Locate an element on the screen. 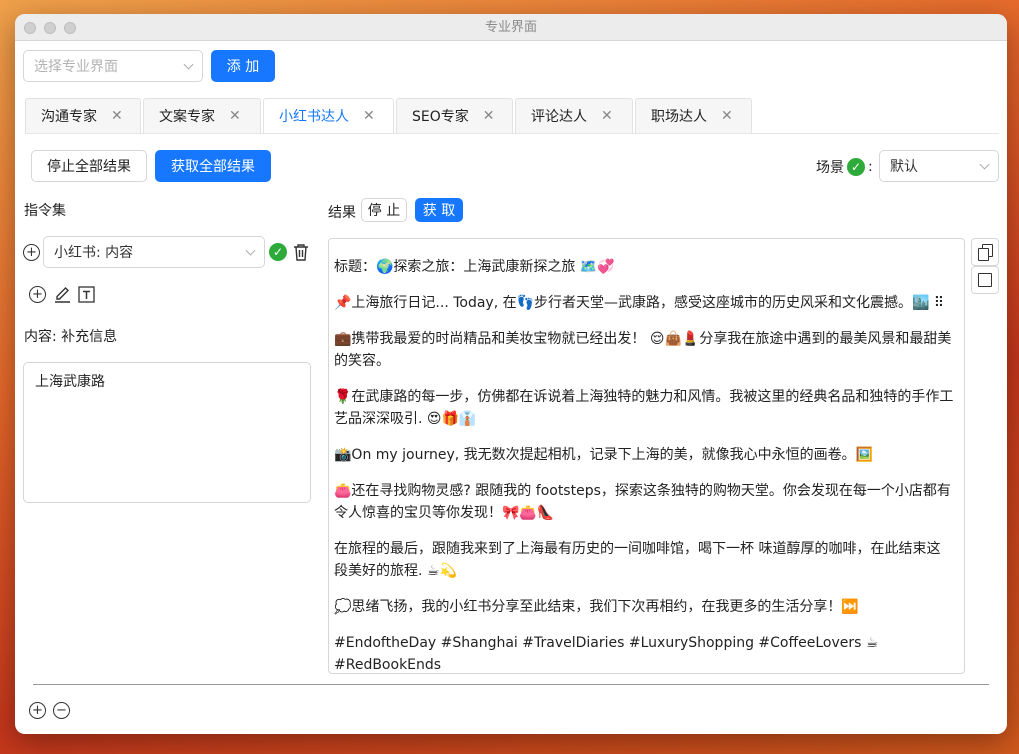 Image resolution: width=1019 pixels, height=754 pixels. tab-label: SEO专家 is located at coordinates (440, 117).